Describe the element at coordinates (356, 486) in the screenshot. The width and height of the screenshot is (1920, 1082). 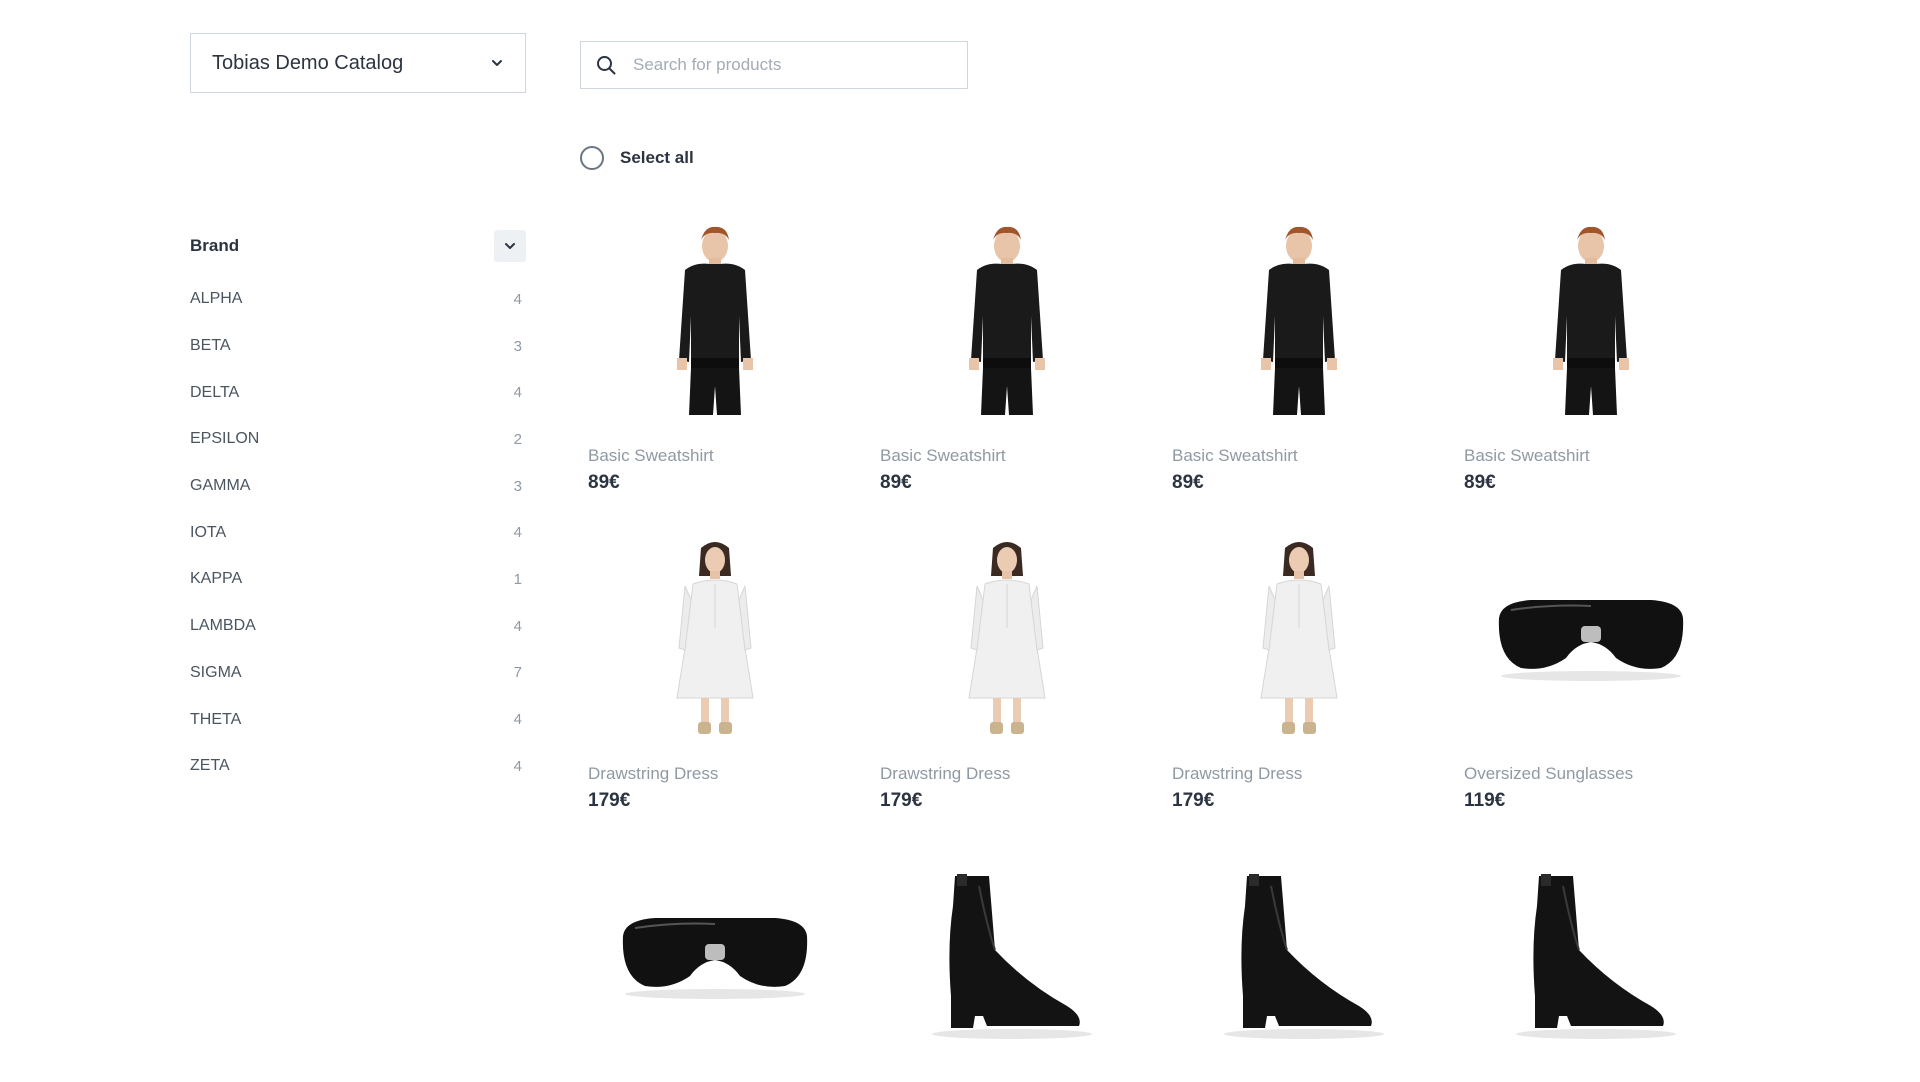
I see `brand-filter-item-gamma: GAMMA 3` at that location.